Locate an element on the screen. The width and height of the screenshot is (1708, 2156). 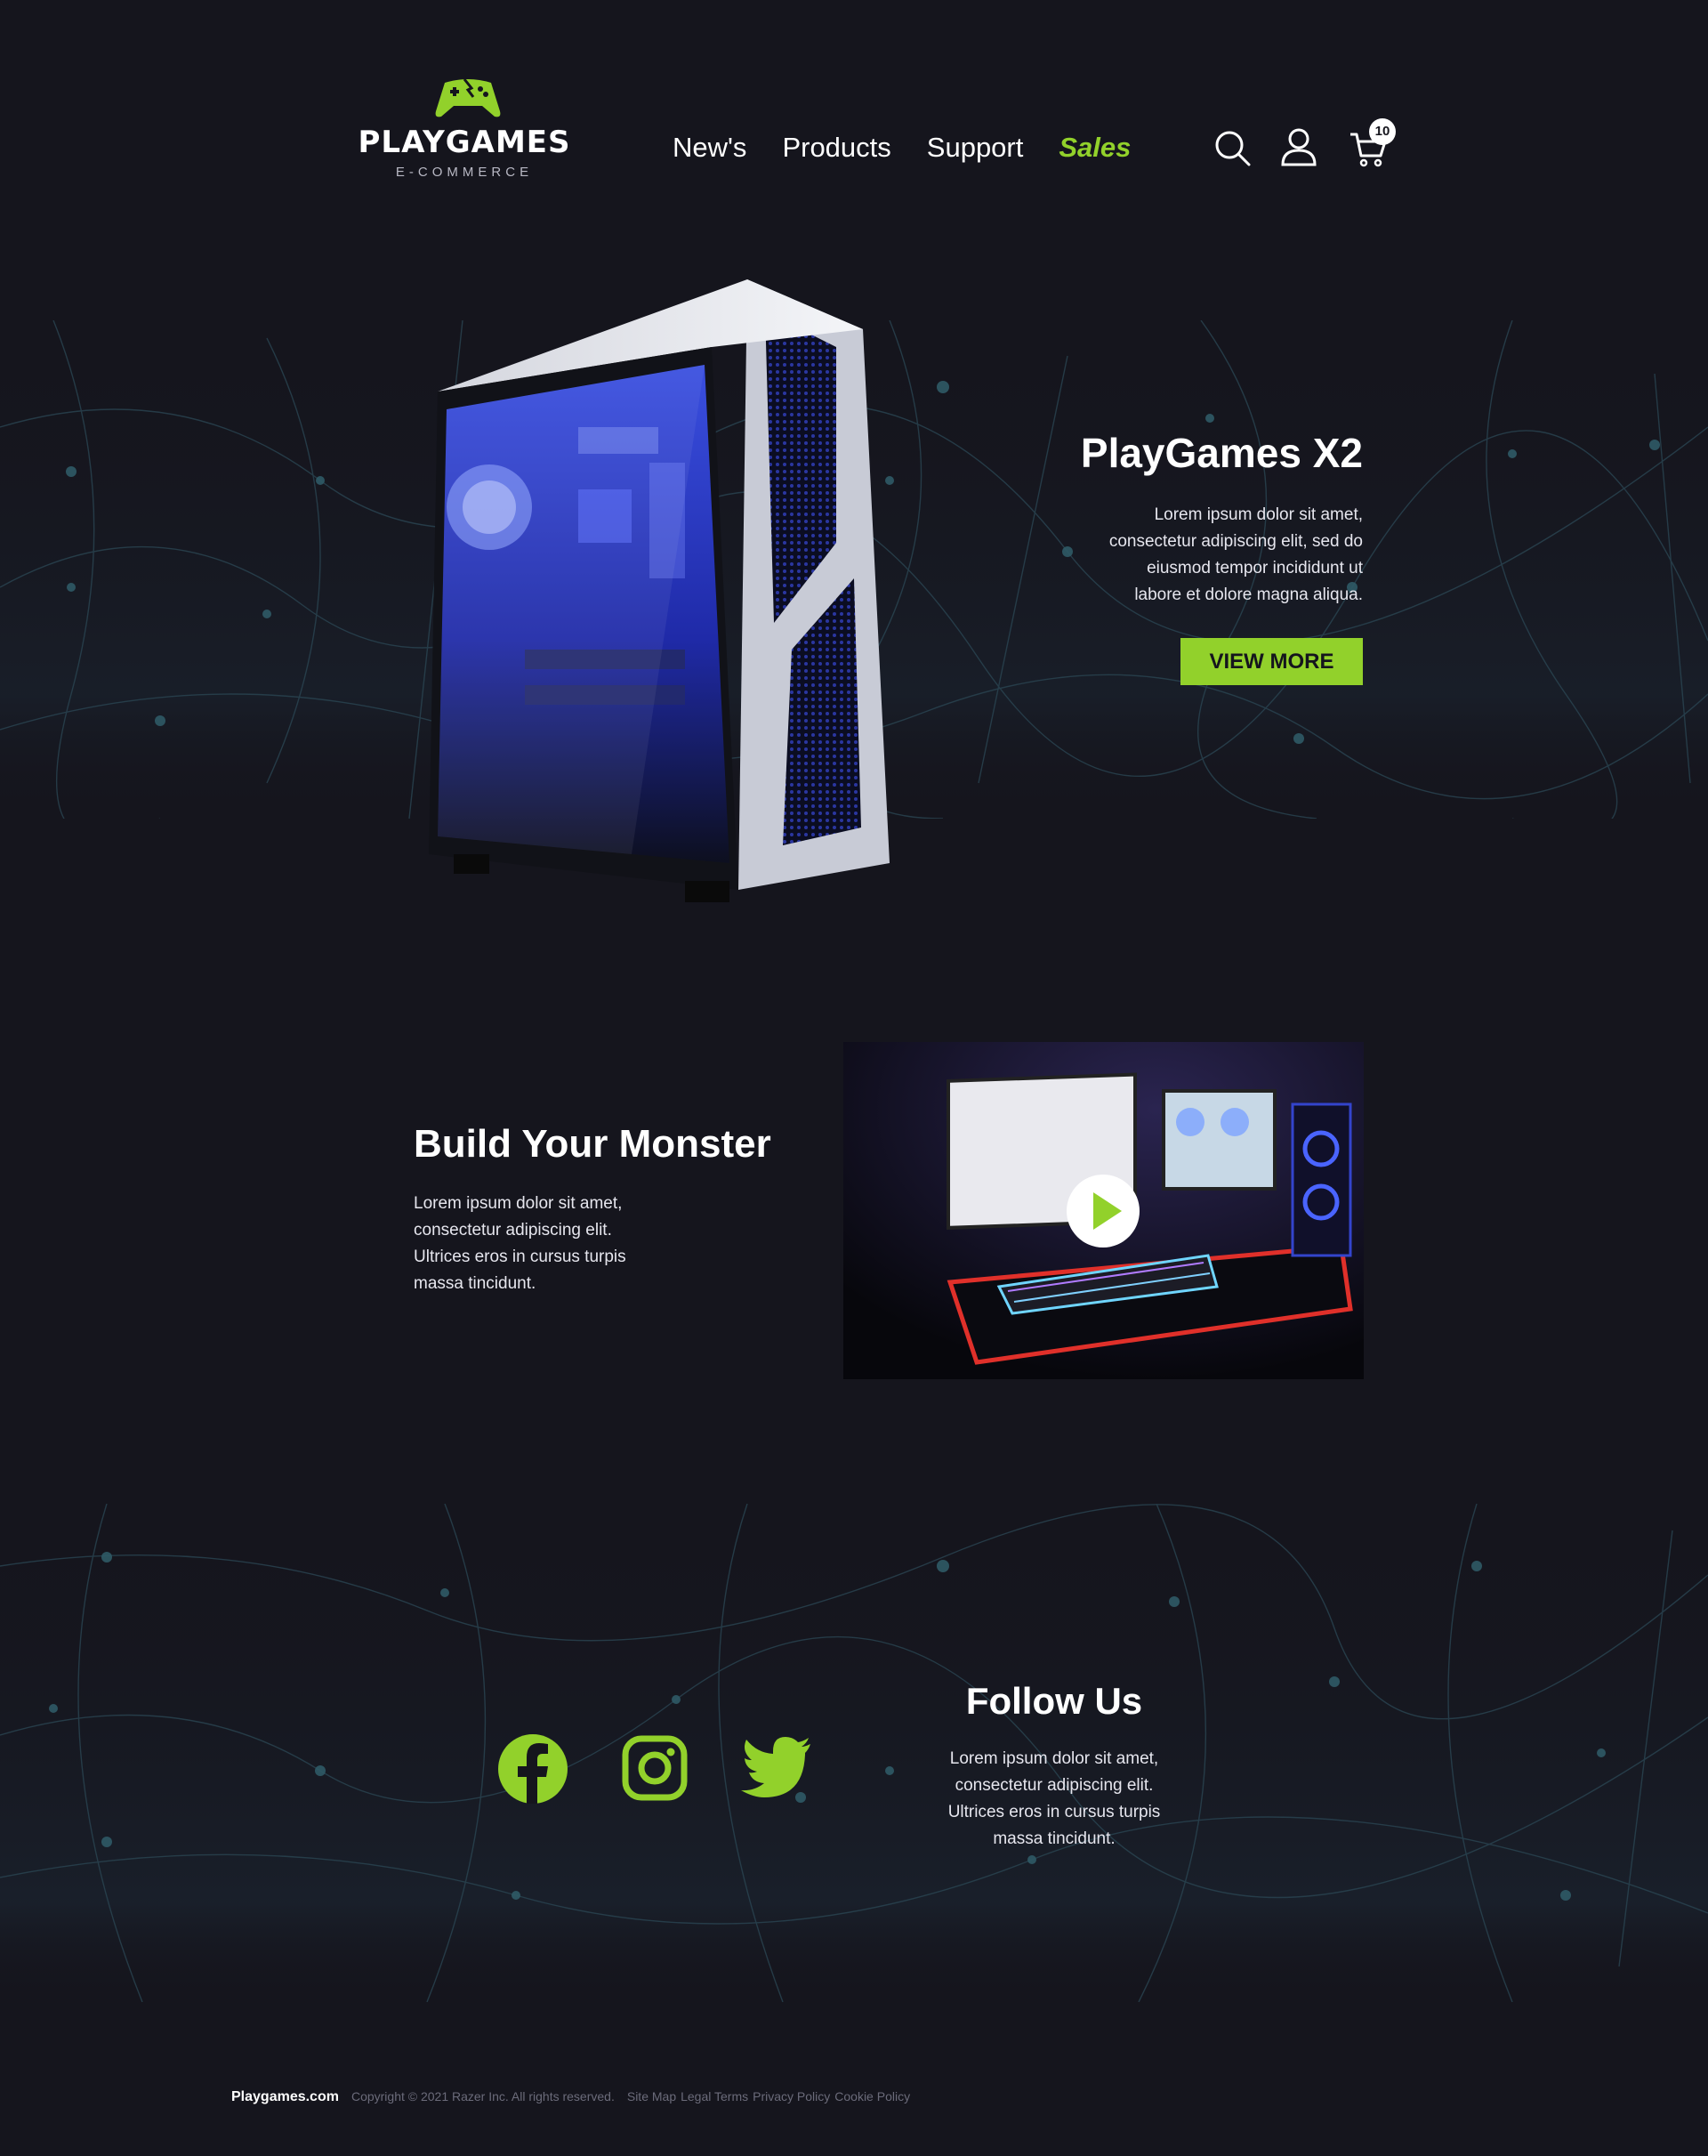
play-icon is located at coordinates (1107, 1211).